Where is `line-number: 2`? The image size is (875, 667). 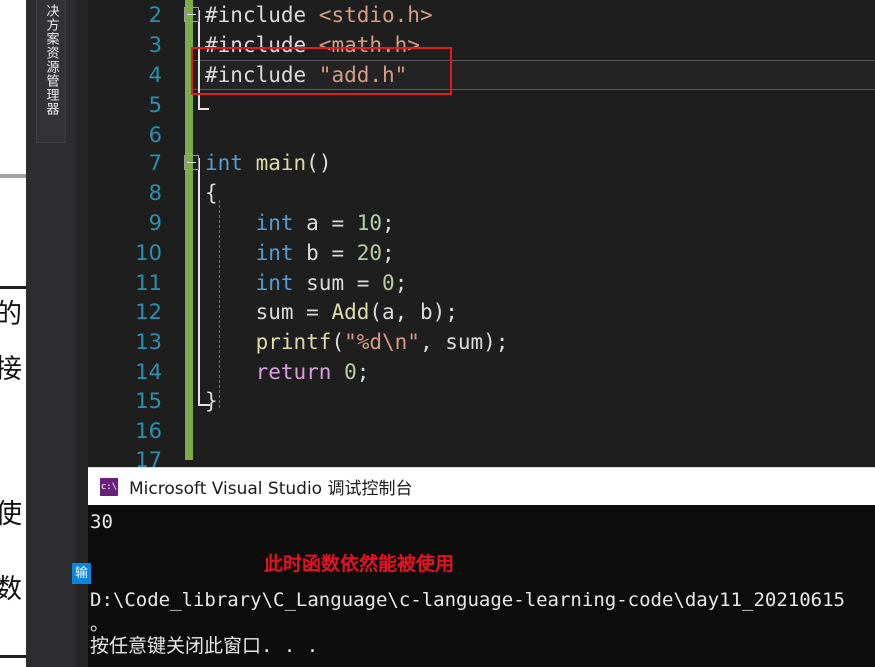 line-number: 2 is located at coordinates (155, 15).